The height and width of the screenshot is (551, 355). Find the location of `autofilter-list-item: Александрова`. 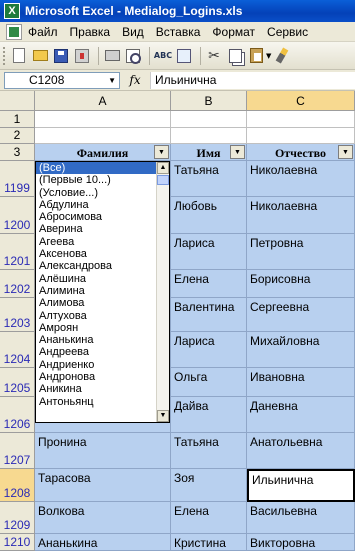

autofilter-list-item: Александрова is located at coordinates (96, 266).